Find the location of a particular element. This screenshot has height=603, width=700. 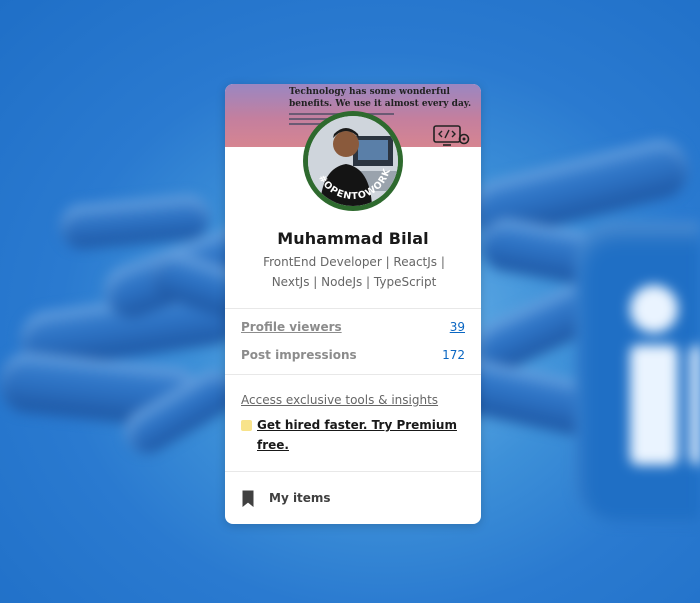

open-to-work-frame: #OPENTOWORK is located at coordinates (354, 184).